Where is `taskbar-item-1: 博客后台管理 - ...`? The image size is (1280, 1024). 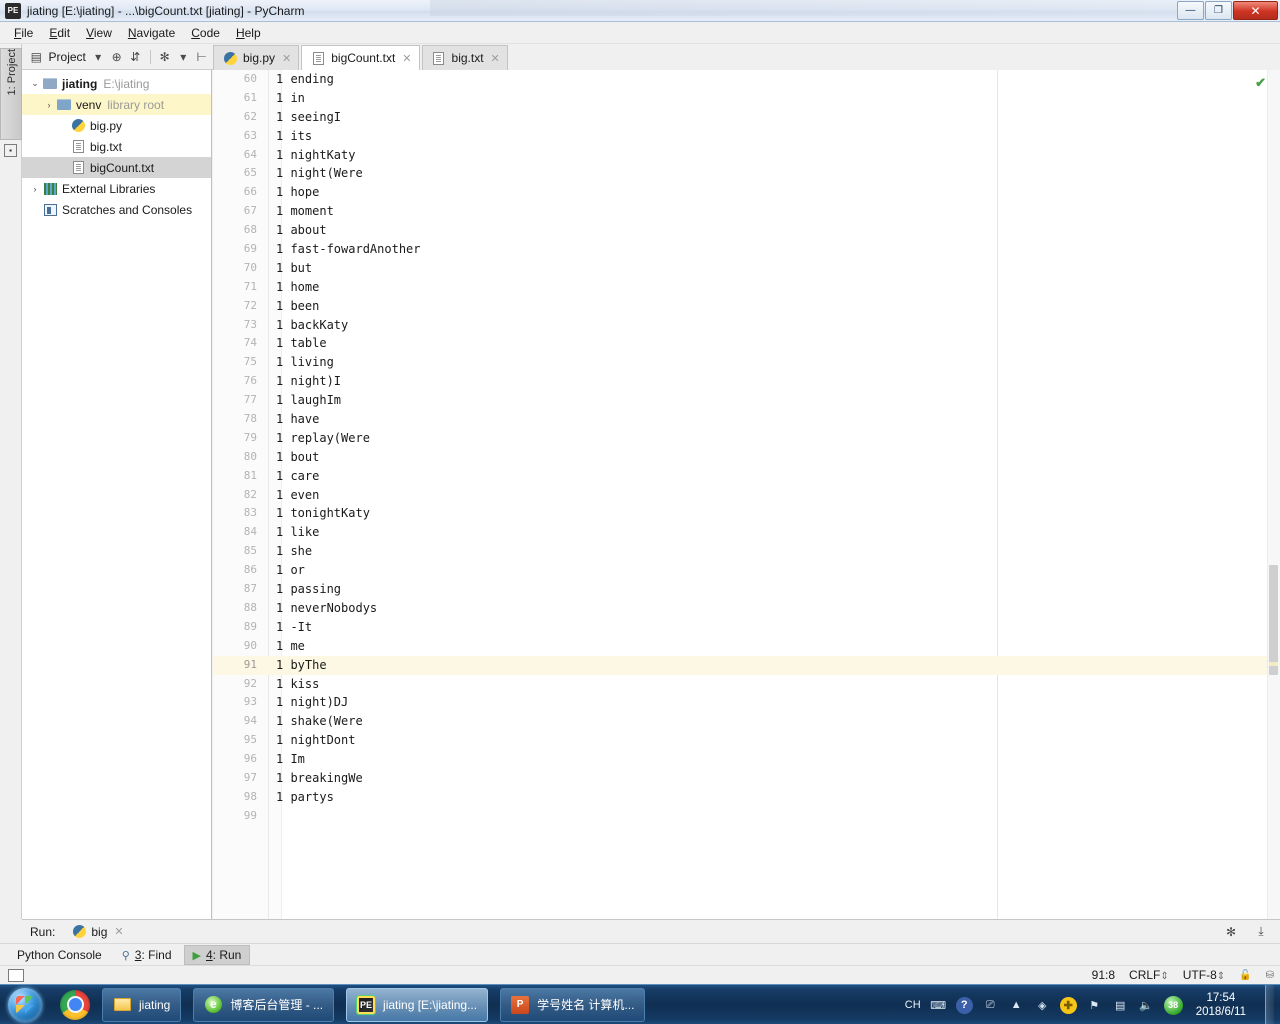
taskbar-item-1: 博客后台管理 - ... is located at coordinates (264, 1004).